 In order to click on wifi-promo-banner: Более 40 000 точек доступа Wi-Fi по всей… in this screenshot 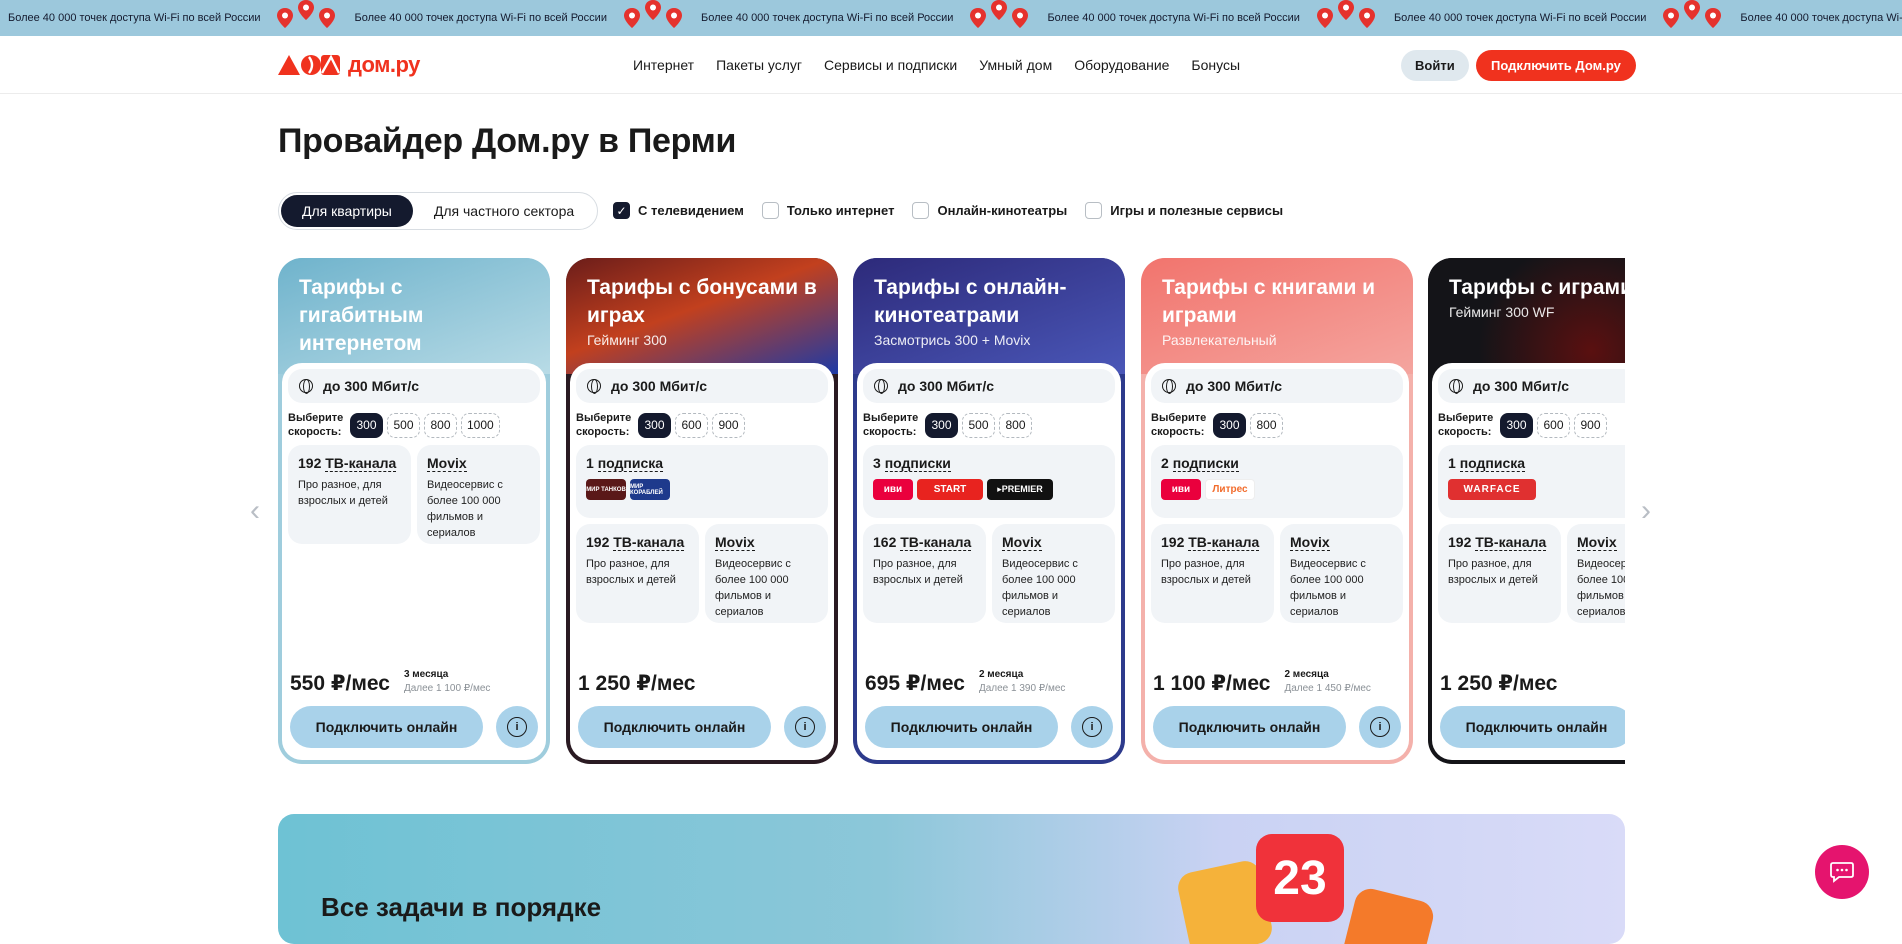, I will do `click(951, 18)`.